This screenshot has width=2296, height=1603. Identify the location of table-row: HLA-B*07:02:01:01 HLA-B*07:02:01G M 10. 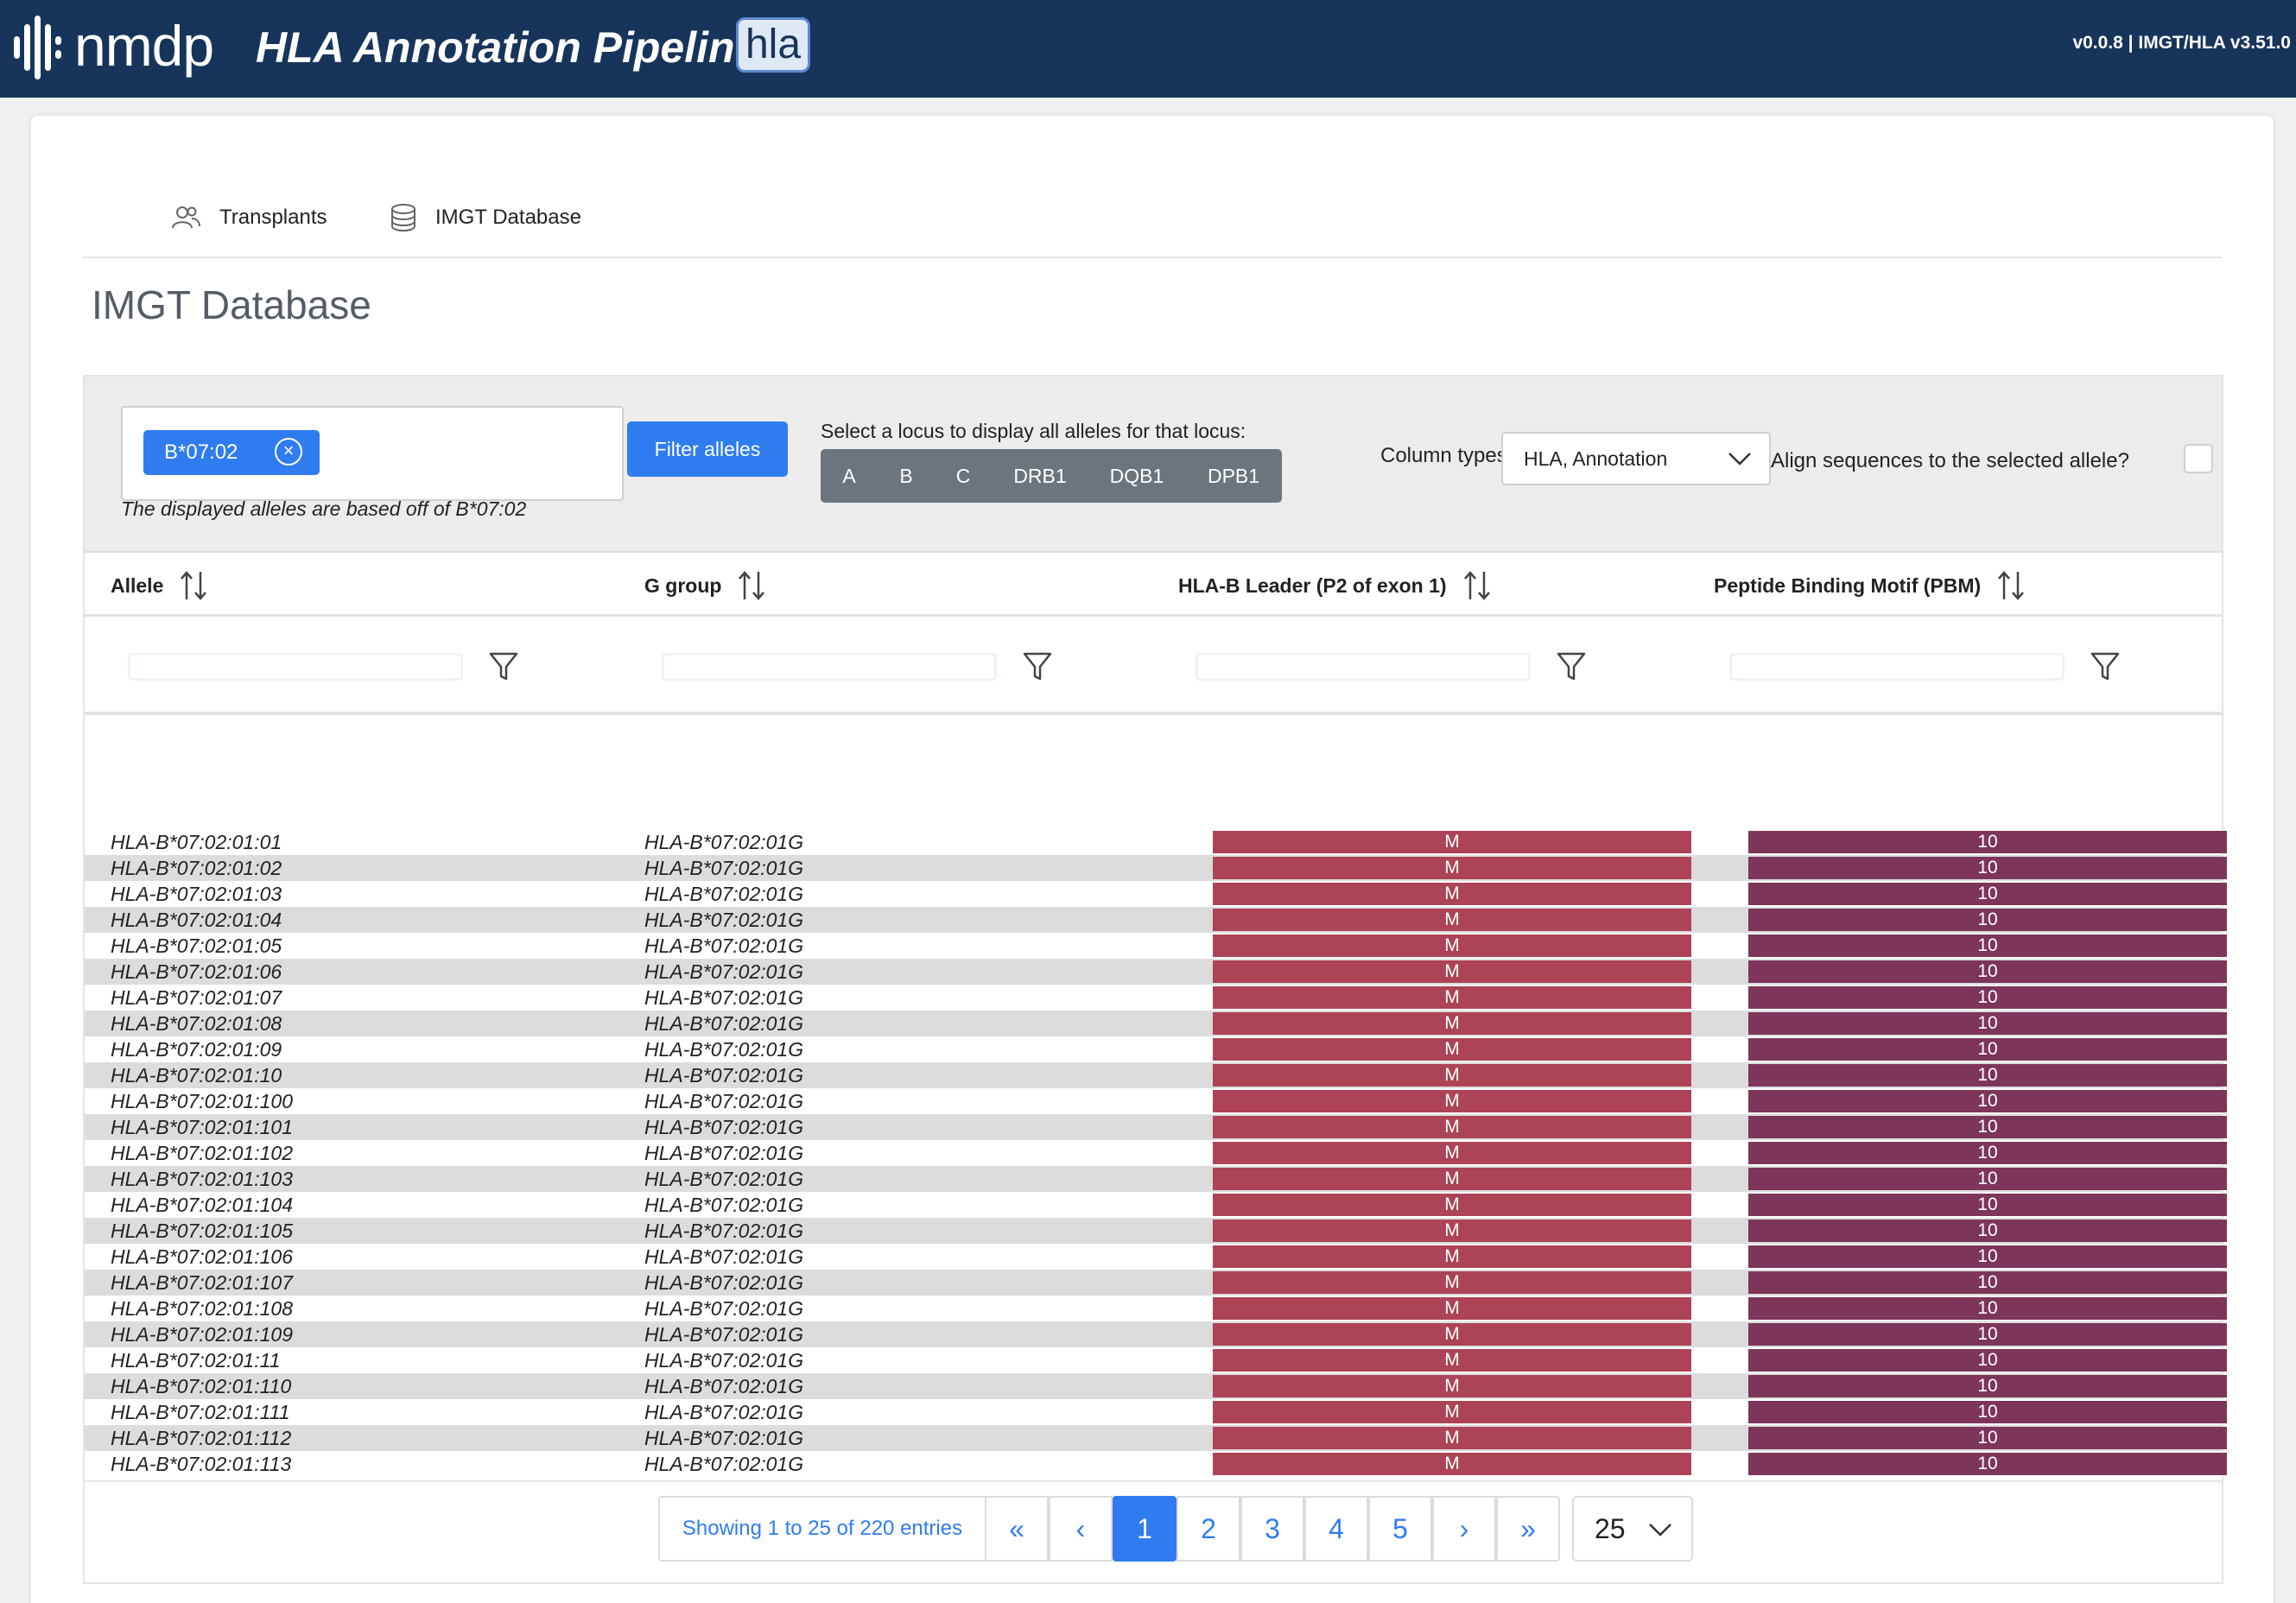
(1156, 842).